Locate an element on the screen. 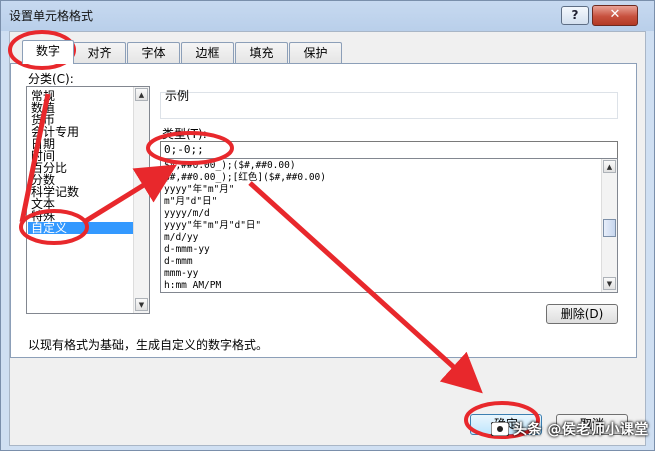 This screenshot has width=655, height=451. watermark-text: 头条 @侯老师小课堂 is located at coordinates (581, 430).